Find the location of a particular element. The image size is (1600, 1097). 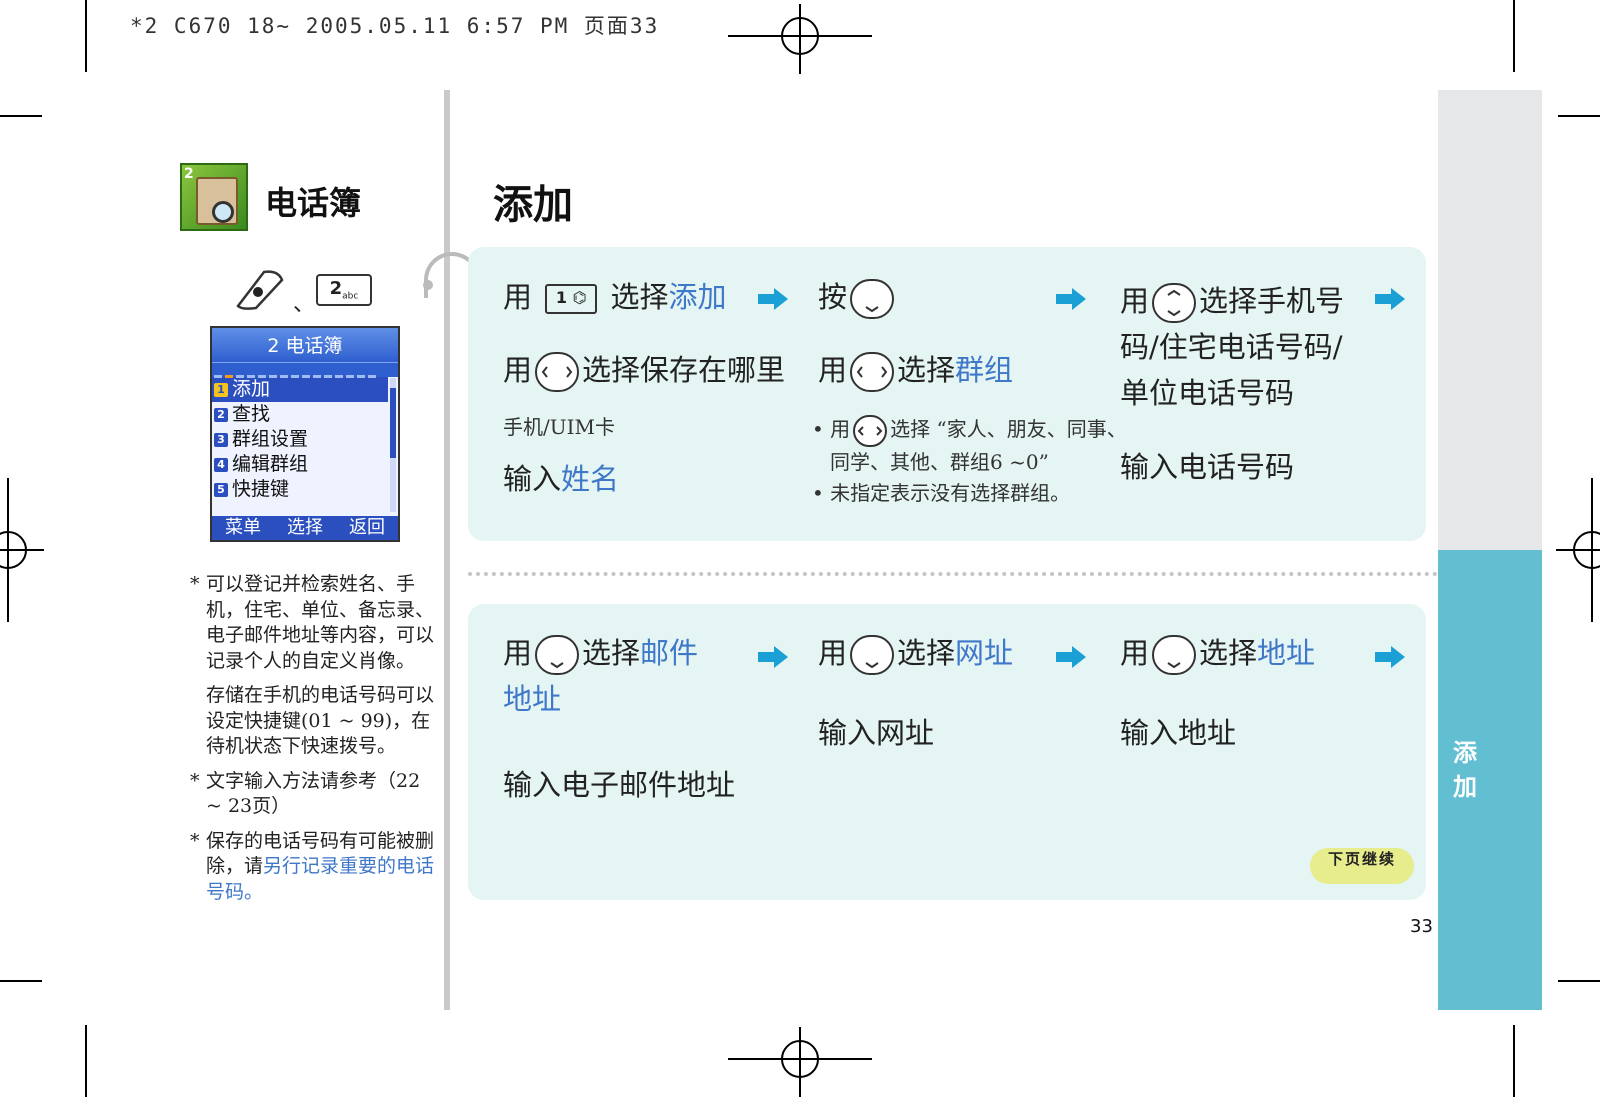

step-select-group: 用选择群组 is located at coordinates (915, 370).